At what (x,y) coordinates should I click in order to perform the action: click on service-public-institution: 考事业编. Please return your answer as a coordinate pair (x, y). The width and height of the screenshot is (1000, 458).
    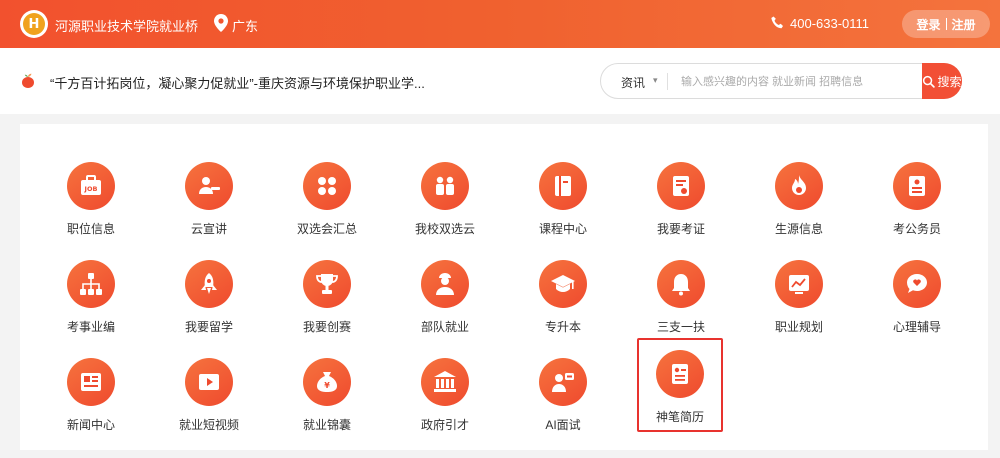
    Looking at the image, I should click on (91, 297).